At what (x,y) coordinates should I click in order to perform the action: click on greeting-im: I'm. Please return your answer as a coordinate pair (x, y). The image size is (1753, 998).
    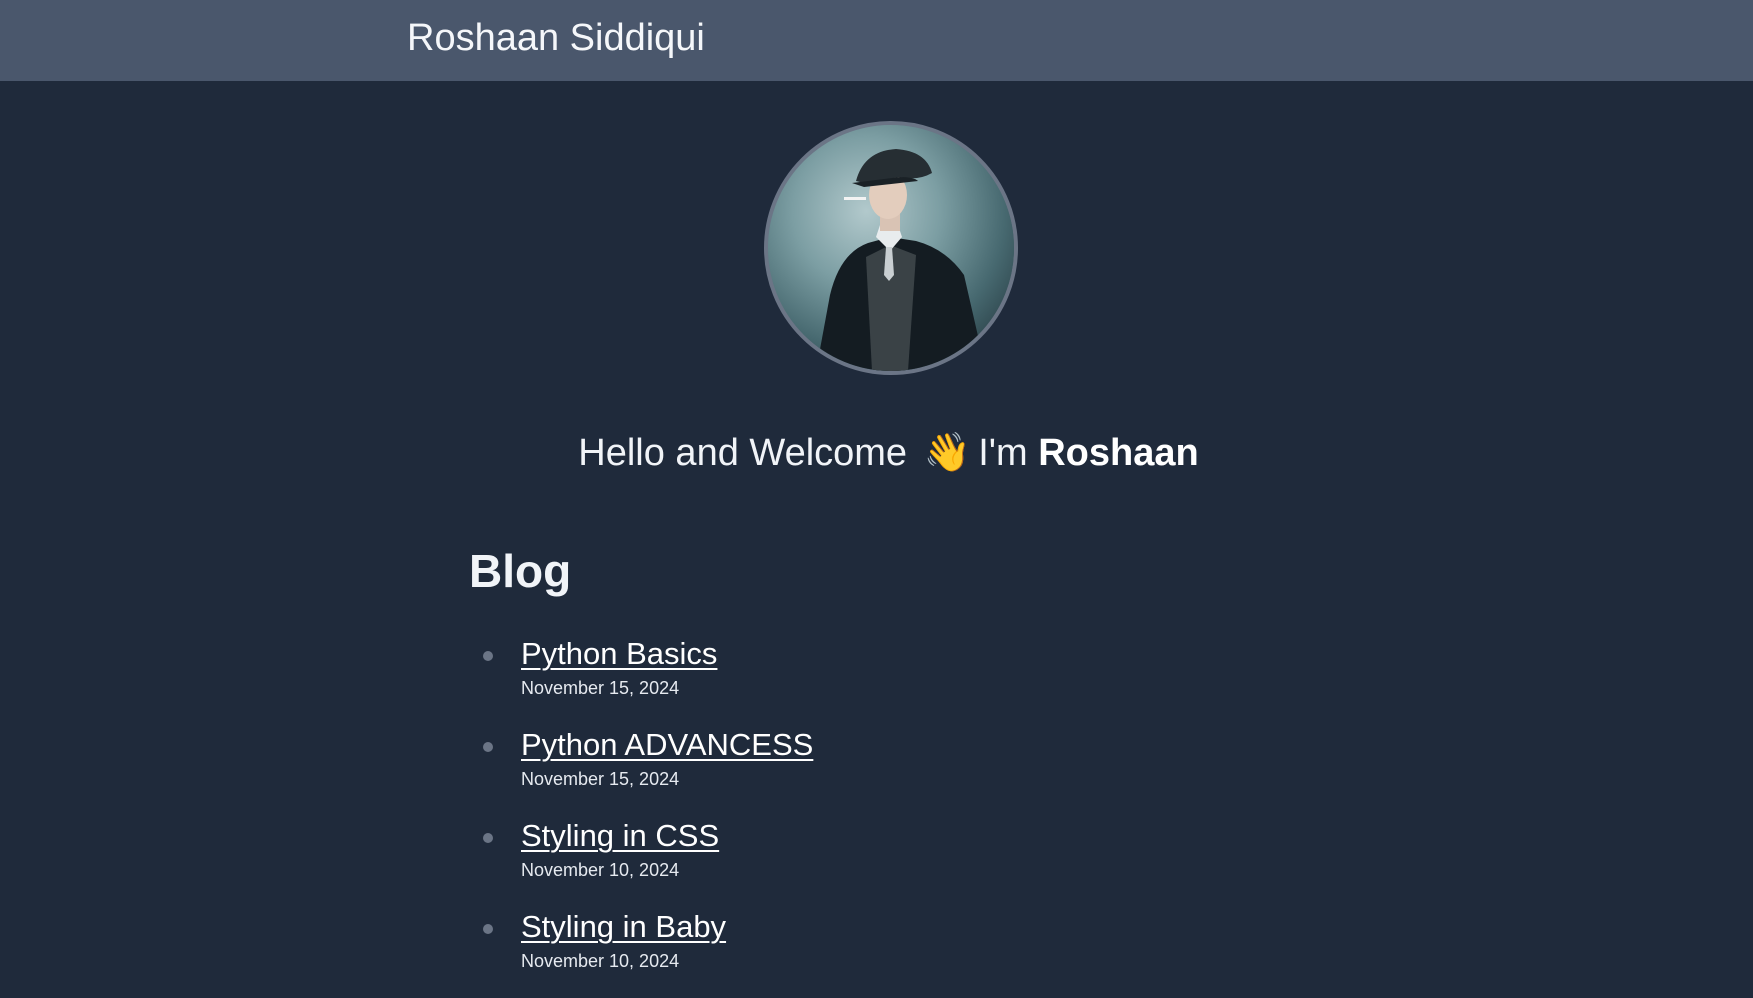
    Looking at the image, I should click on (1003, 453).